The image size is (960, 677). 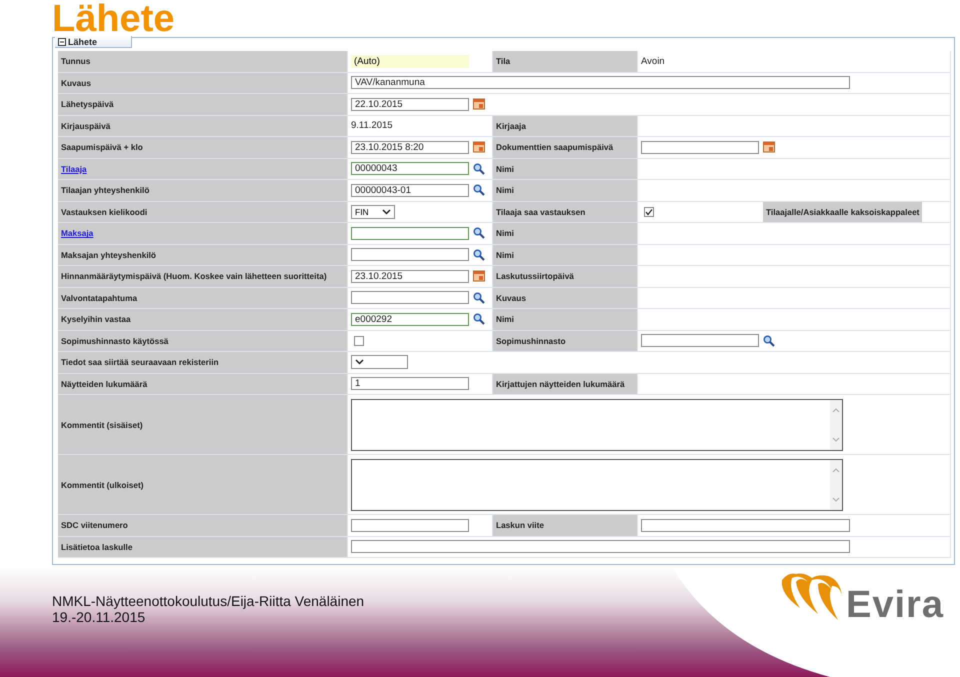 What do you see at coordinates (379, 362) in the screenshot?
I see `dropdown` at bounding box center [379, 362].